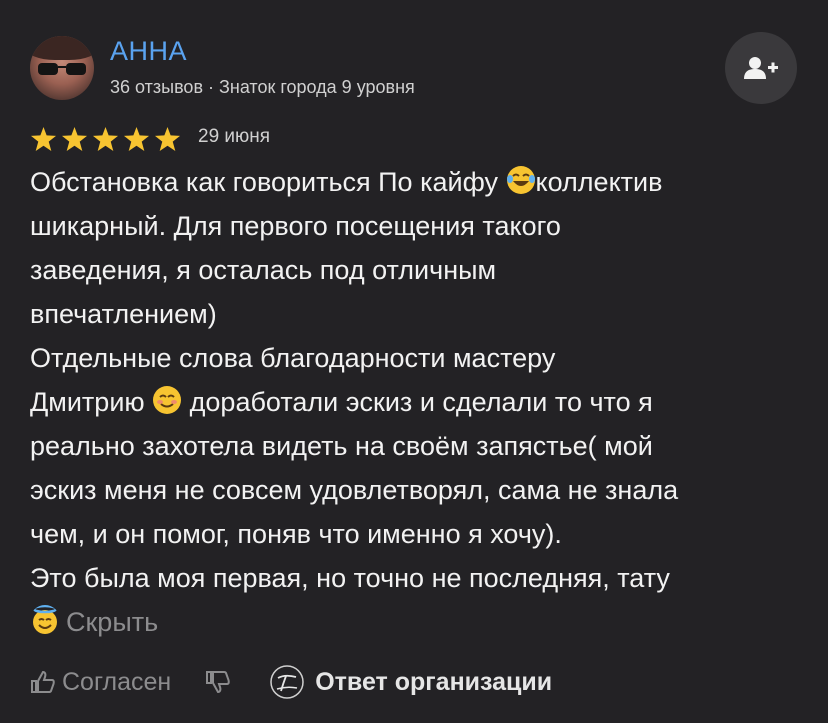 The height and width of the screenshot is (723, 828). Describe the element at coordinates (167, 400) in the screenshot. I see `smiling-blush-emoji-icon` at that location.